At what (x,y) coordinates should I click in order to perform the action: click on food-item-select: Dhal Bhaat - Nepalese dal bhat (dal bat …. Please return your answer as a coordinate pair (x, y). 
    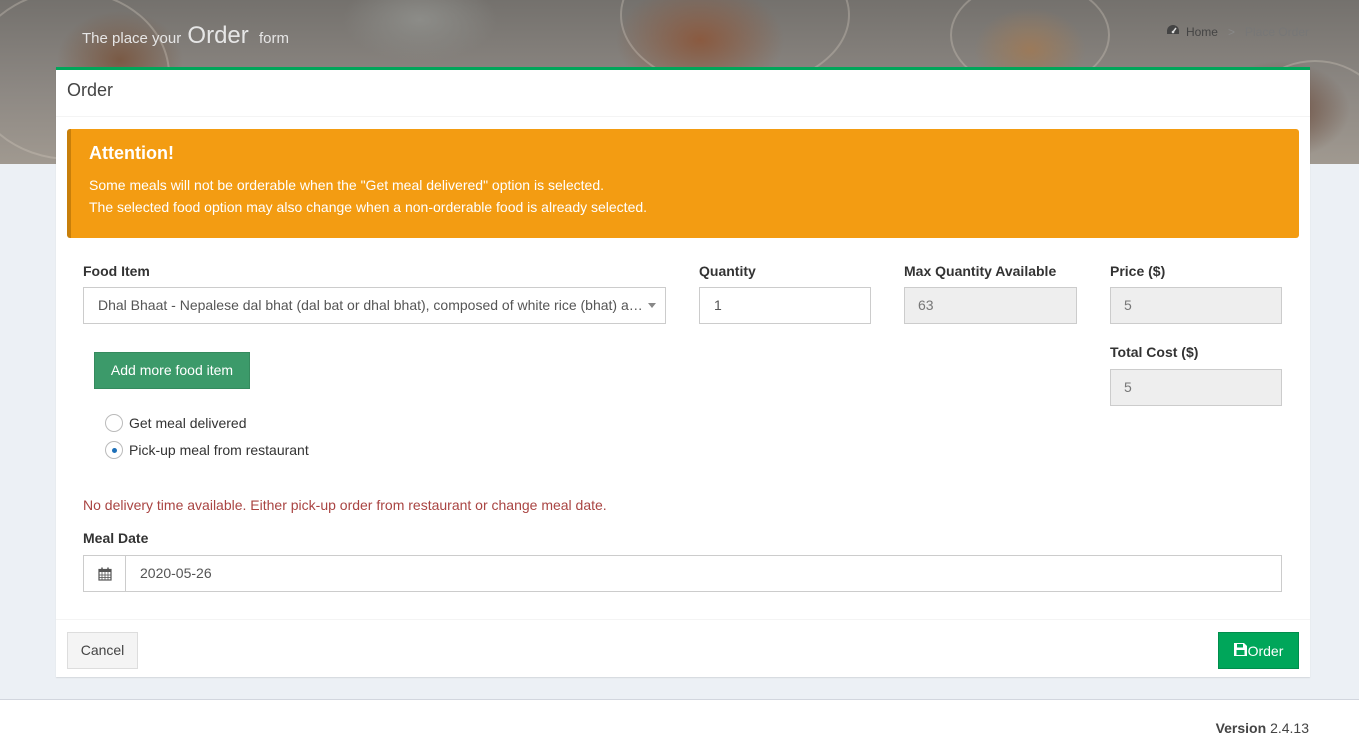
    Looking at the image, I should click on (374, 305).